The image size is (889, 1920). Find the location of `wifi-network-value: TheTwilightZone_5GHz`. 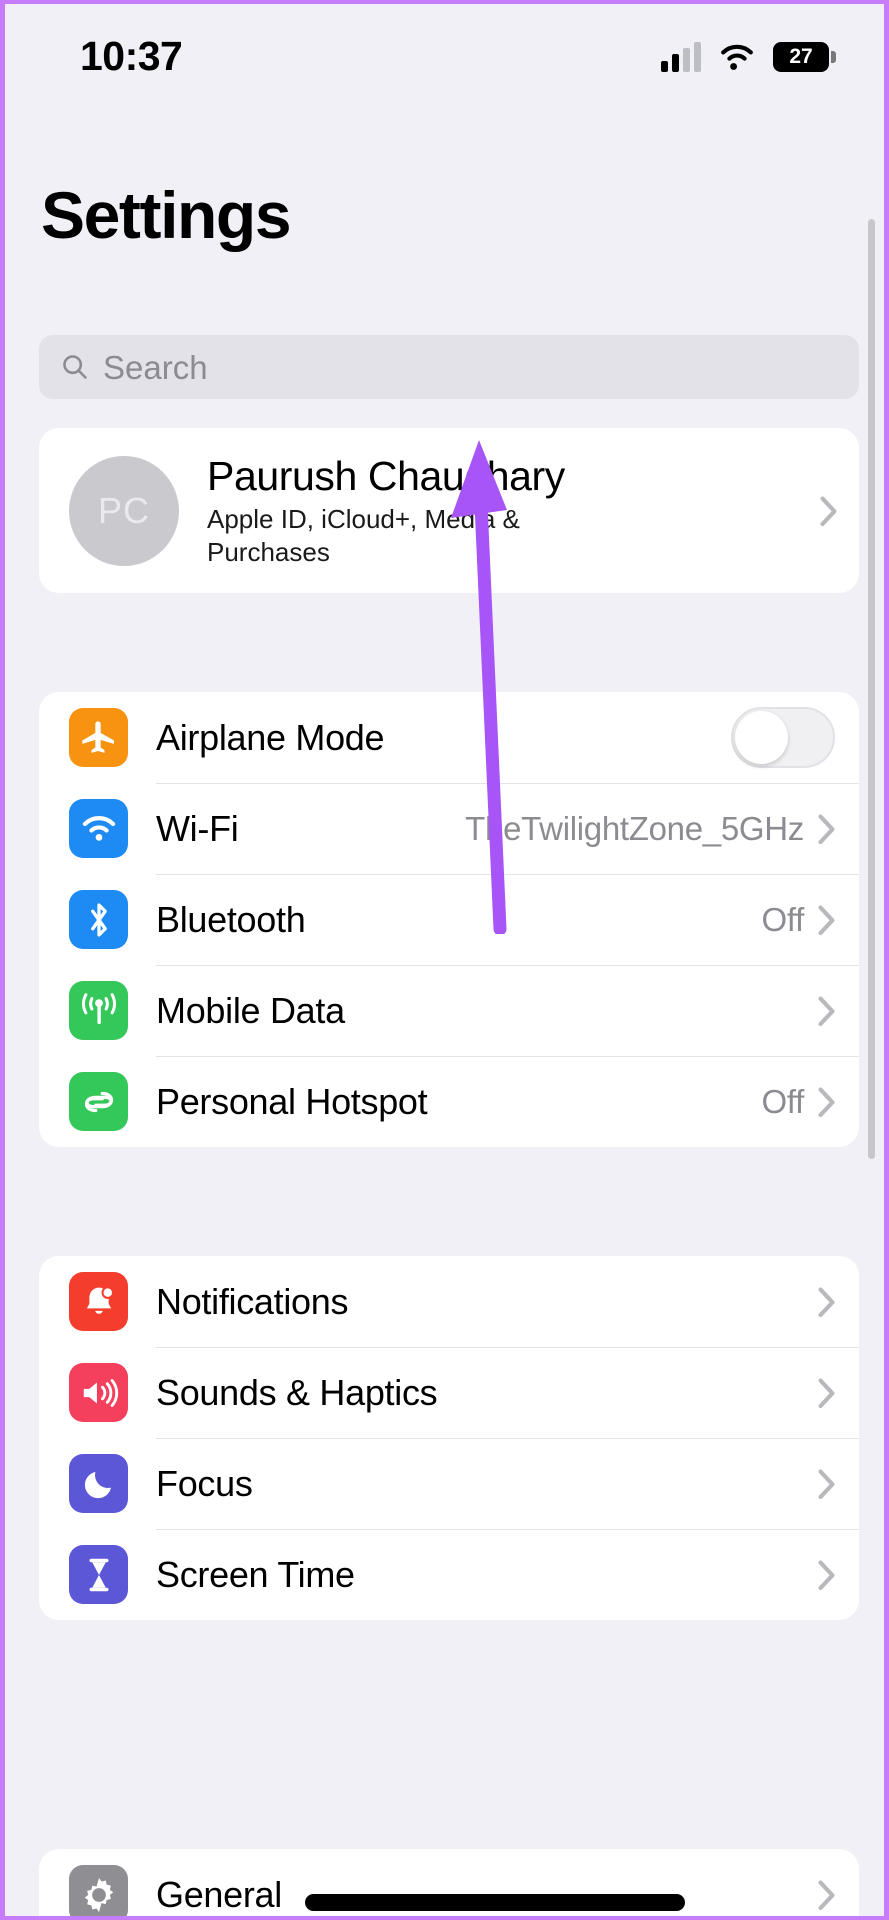

wifi-network-value: TheTwilightZone_5GHz is located at coordinates (634, 828).